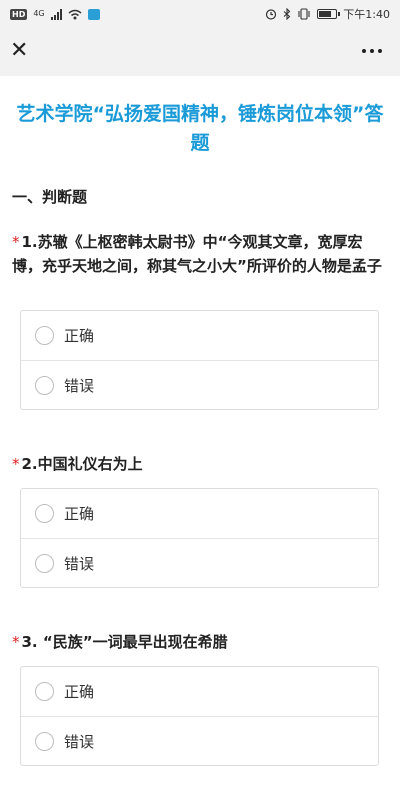 Image resolution: width=400 pixels, height=800 pixels. I want to click on question-3: * 3. “民族”一词最早出现在希腊, so click(198, 642).